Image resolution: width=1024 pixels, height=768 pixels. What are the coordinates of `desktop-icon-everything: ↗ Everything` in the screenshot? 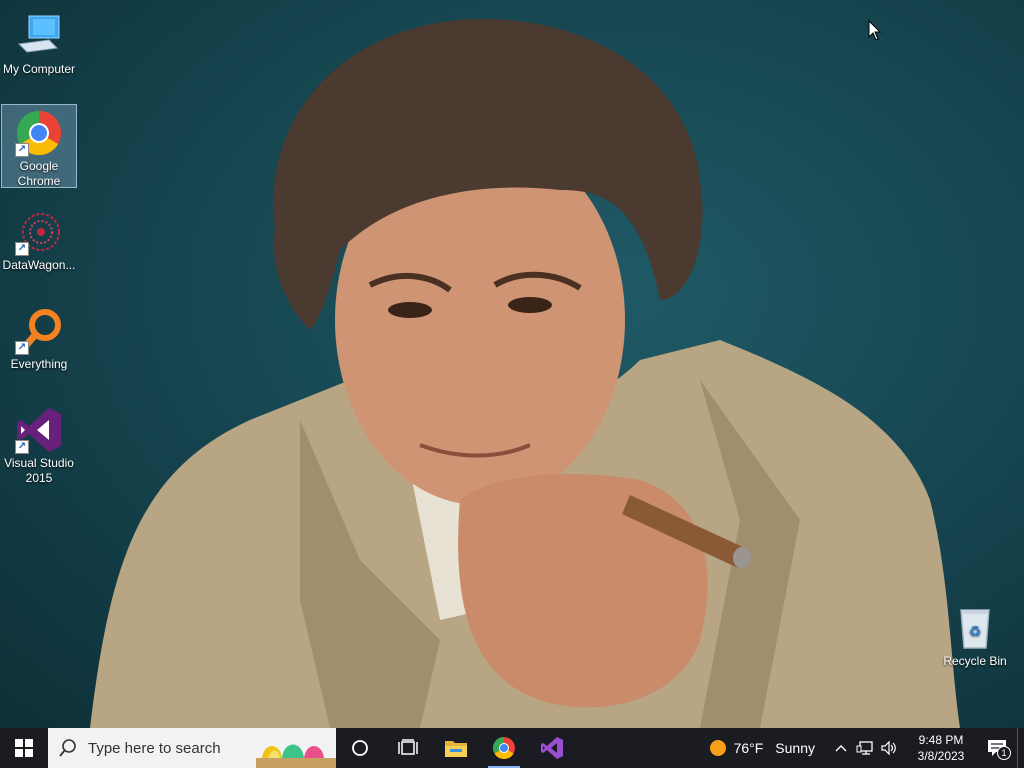 It's located at (39, 337).